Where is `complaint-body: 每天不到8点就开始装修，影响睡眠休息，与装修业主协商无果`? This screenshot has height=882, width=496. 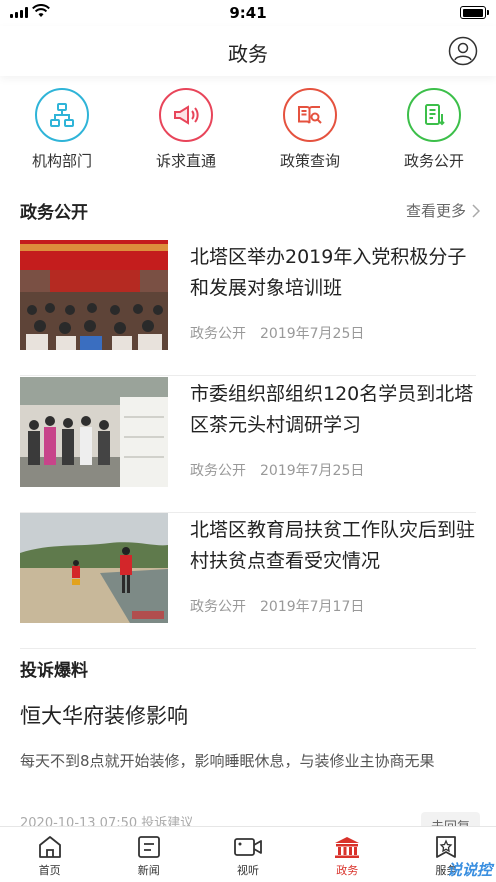
complaint-body: 每天不到8点就开始装修，影响睡眠休息，与装修业主协商无果 is located at coordinates (227, 761).